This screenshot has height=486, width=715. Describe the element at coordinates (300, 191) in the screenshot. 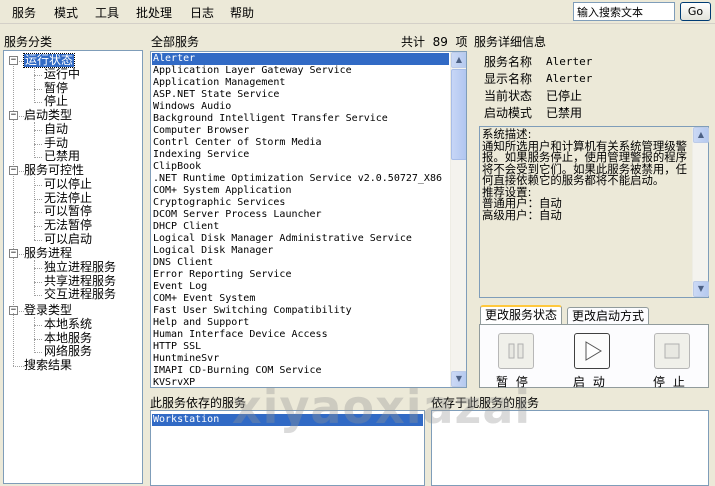

I see `service-row: COM+ System Application` at that location.